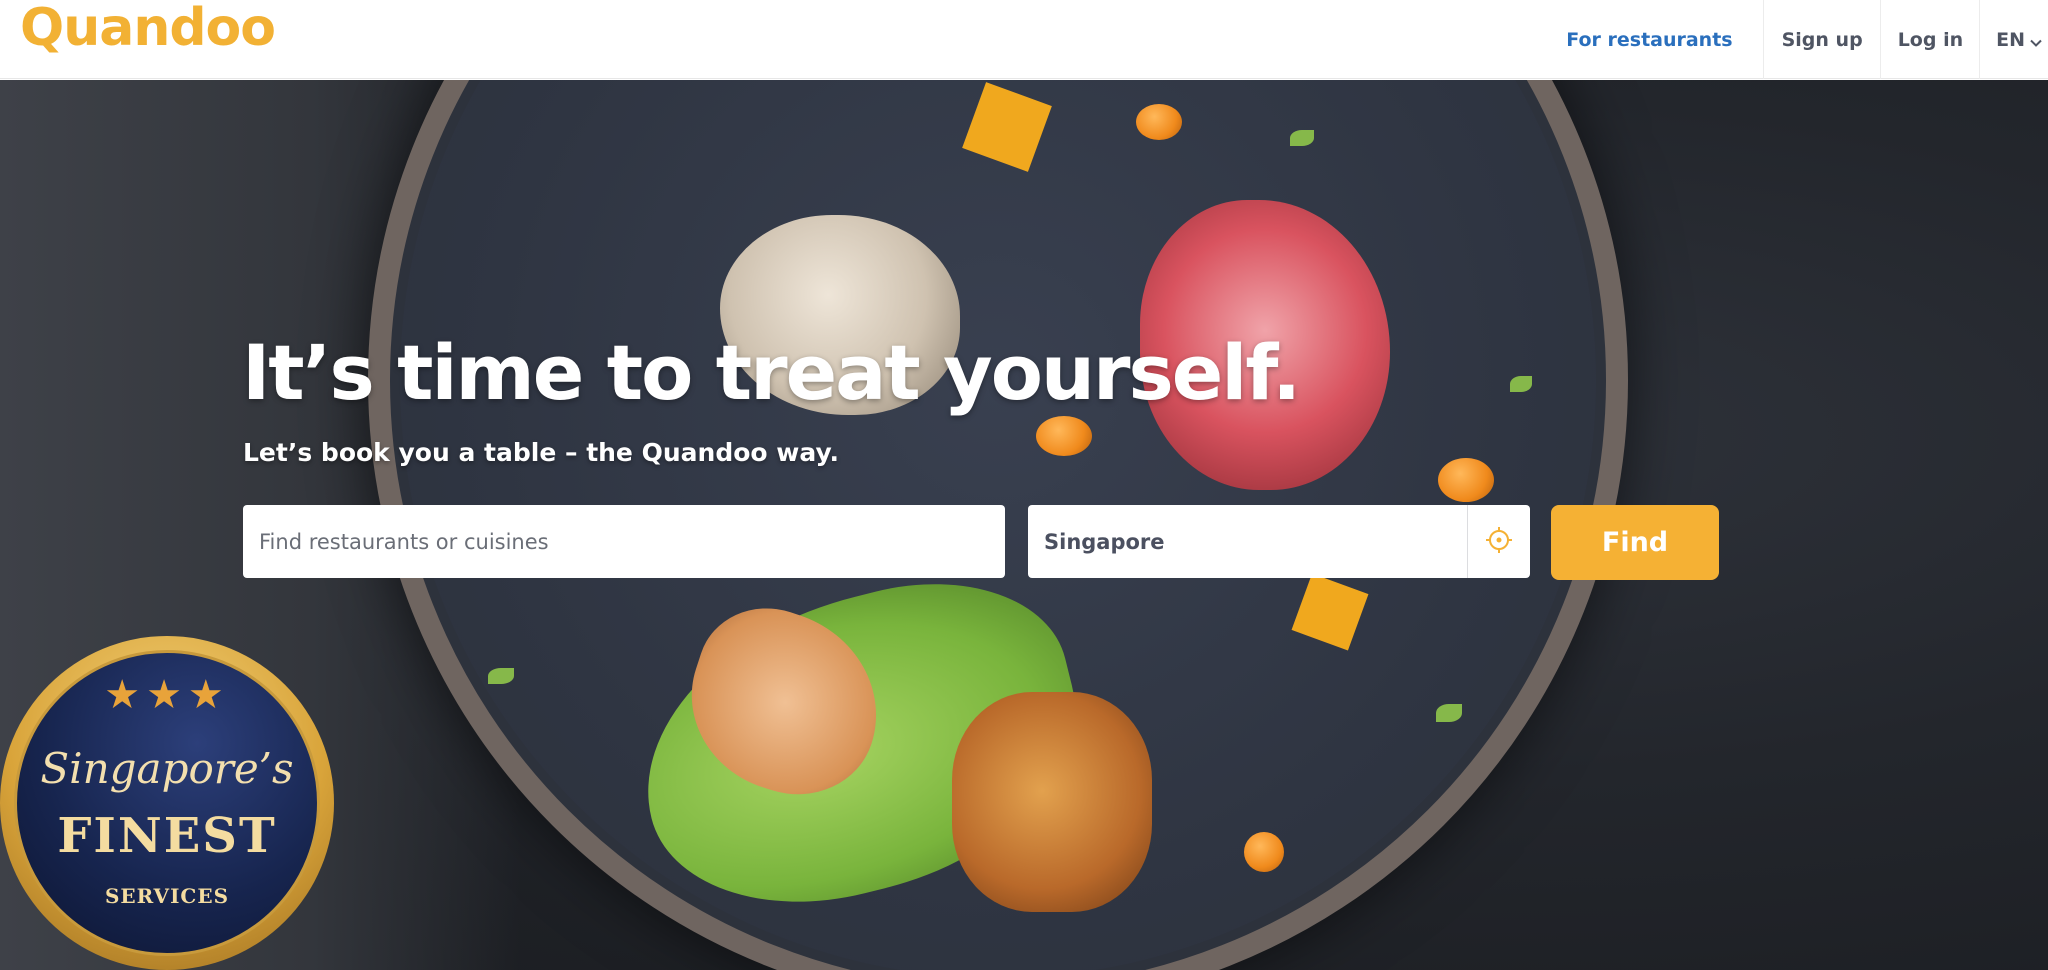 This screenshot has width=2048, height=970. What do you see at coordinates (167, 695) in the screenshot?
I see `badge-stars: ★★★` at bounding box center [167, 695].